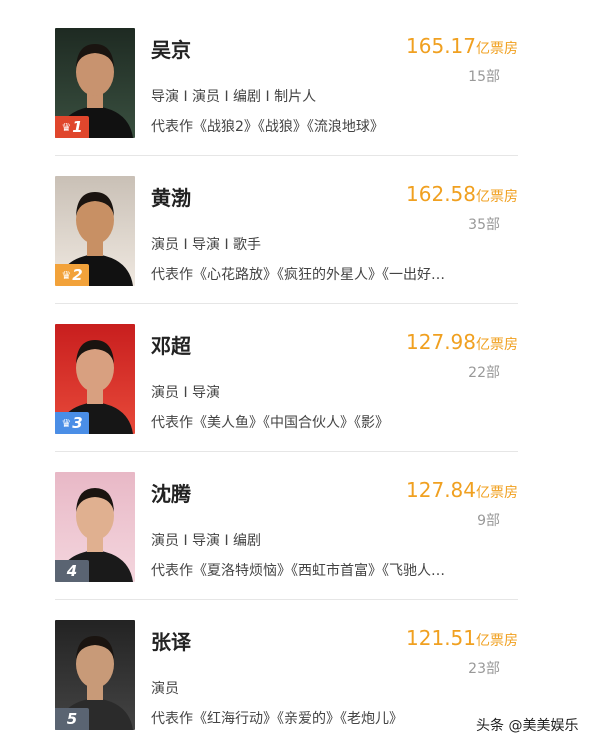 The width and height of the screenshot is (596, 747). What do you see at coordinates (441, 342) in the screenshot?
I see `box-office-value: 127.98` at bounding box center [441, 342].